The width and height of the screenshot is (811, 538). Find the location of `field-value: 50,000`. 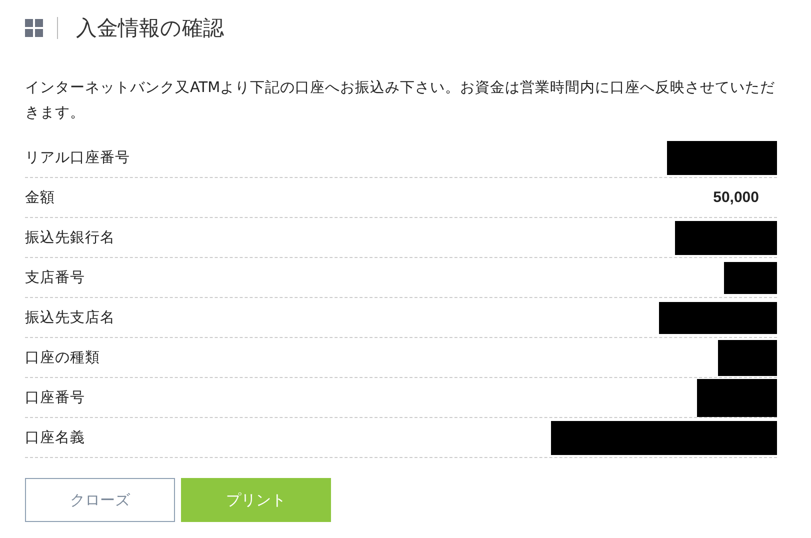

field-value: 50,000 is located at coordinates (736, 197).